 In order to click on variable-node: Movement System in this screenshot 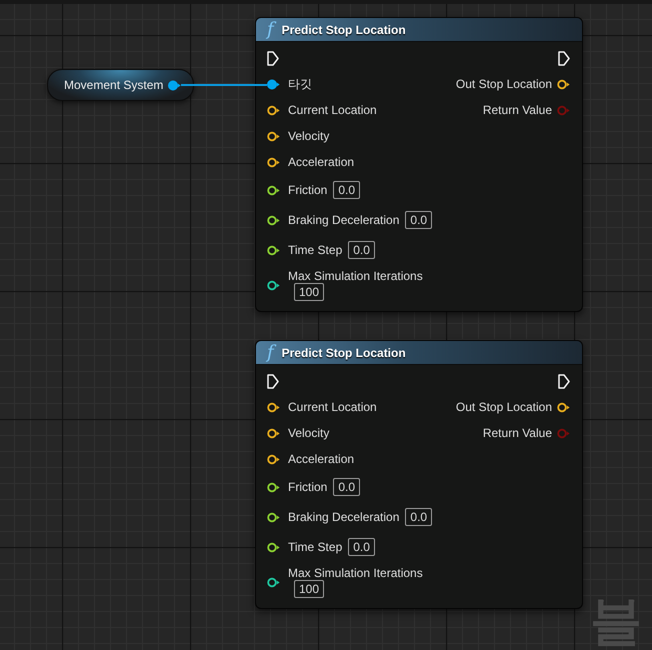, I will do `click(120, 85)`.